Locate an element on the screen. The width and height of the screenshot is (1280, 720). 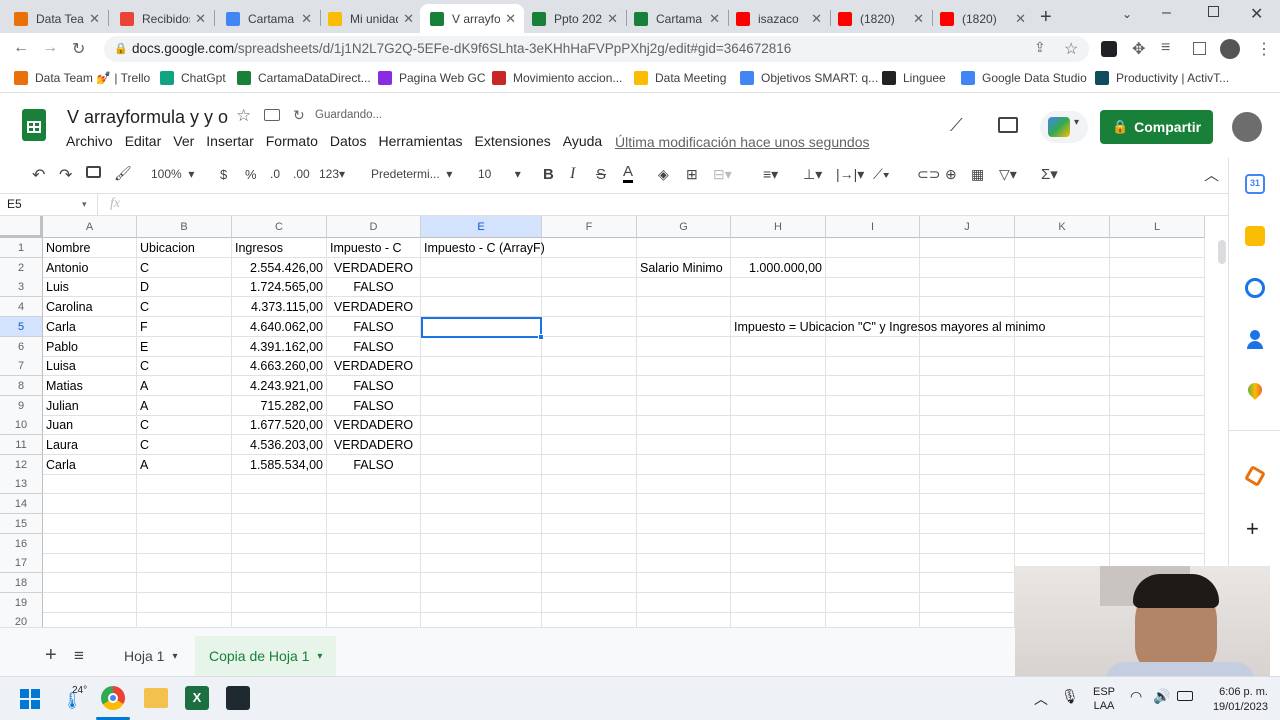
data-cell: 4.536.203,00 is located at coordinates (279, 445).